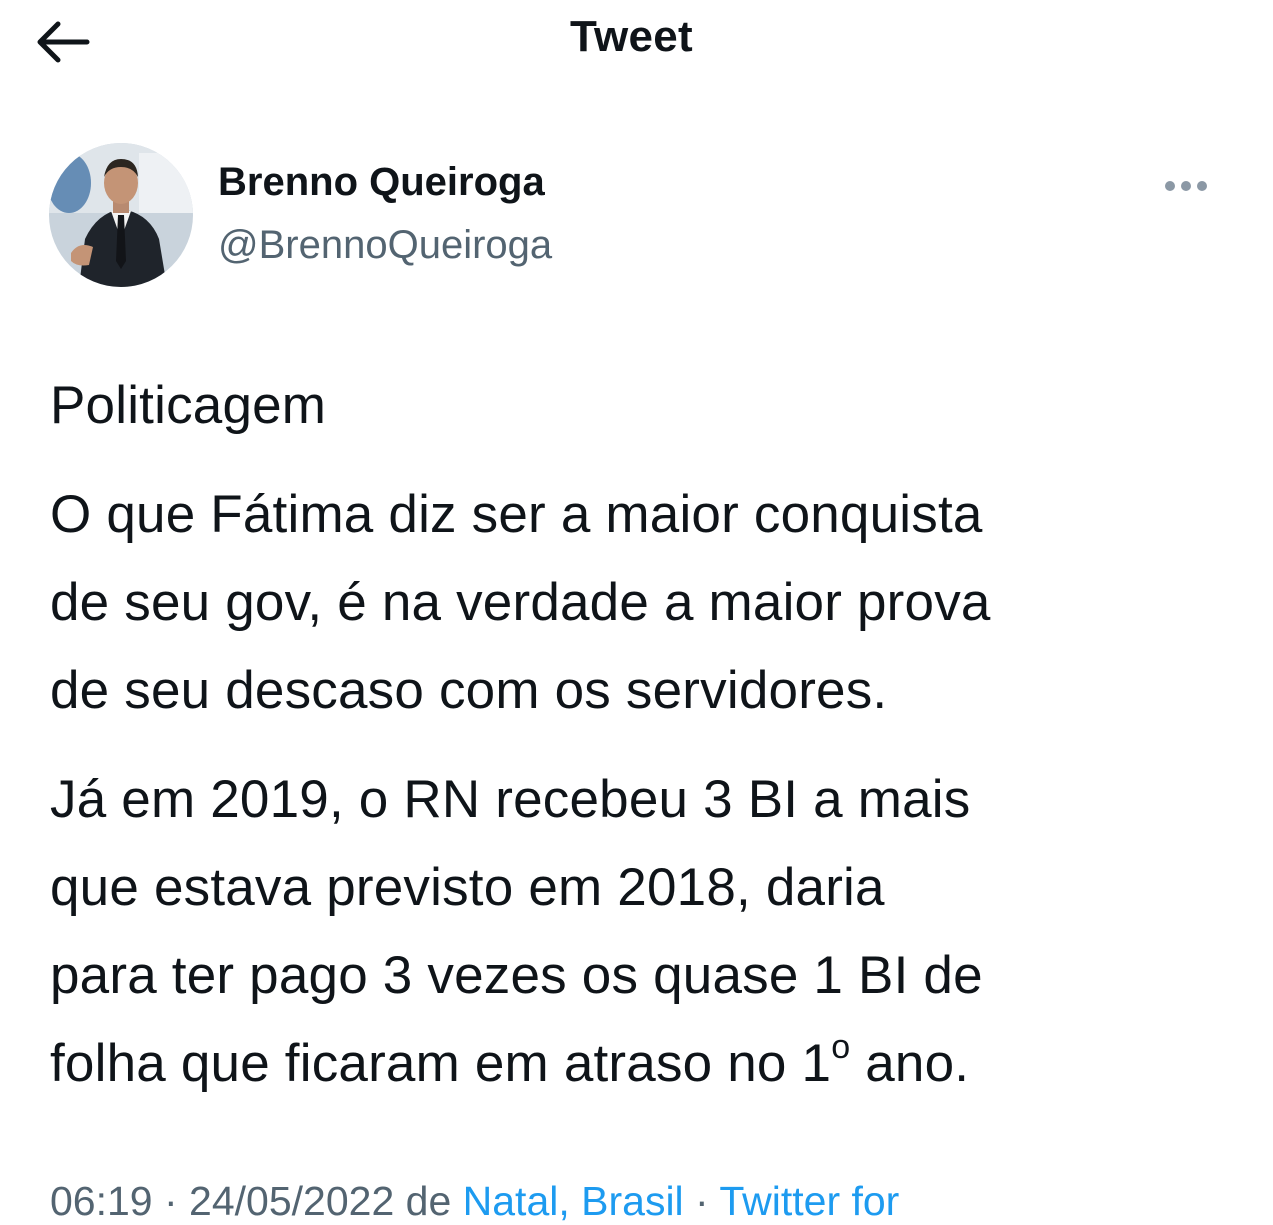  I want to click on author-display-name: Brenno Queiroga, so click(381, 182).